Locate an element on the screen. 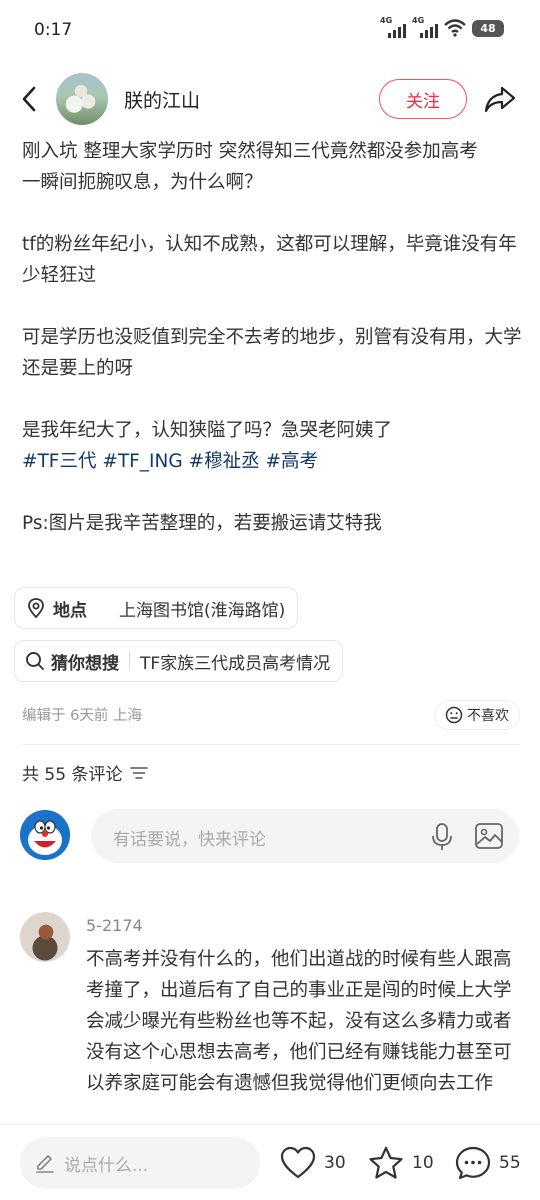 The image size is (540, 1200). tag-link: #高考 is located at coordinates (291, 461).